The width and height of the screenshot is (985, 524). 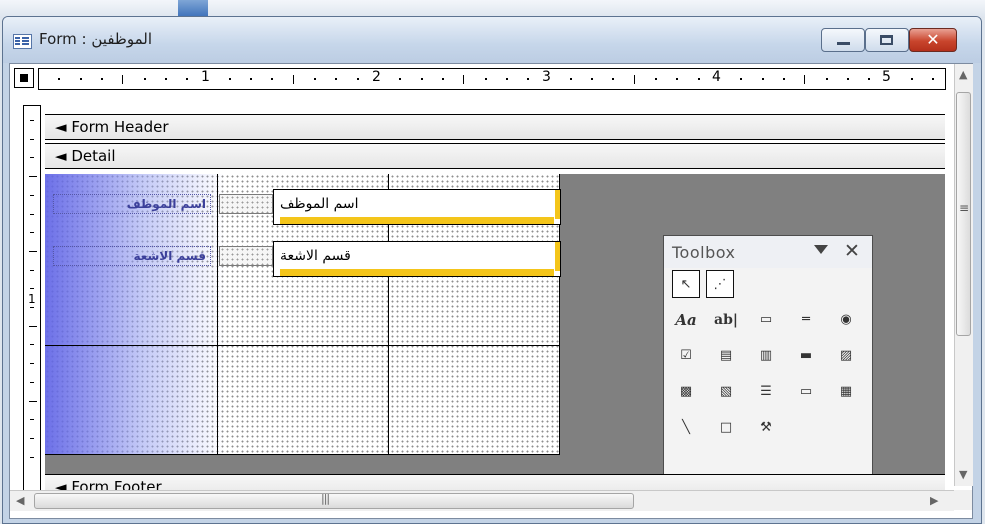 I want to click on scroll-left-icon: ◀, so click(x=20, y=500).